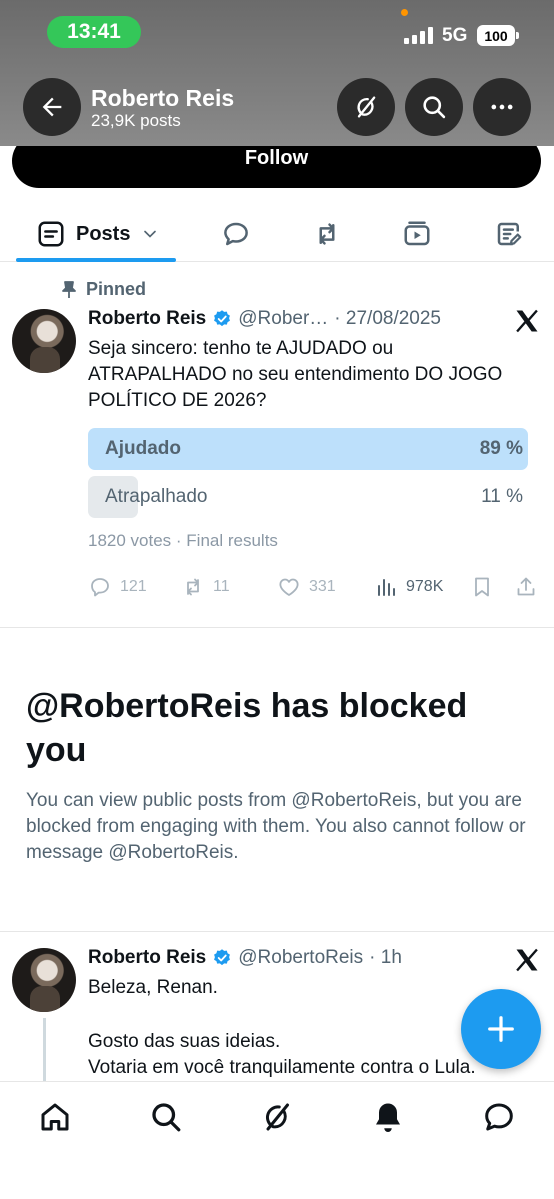 Image resolution: width=554 pixels, height=1199 pixels. I want to click on nav-home, so click(55, 1117).